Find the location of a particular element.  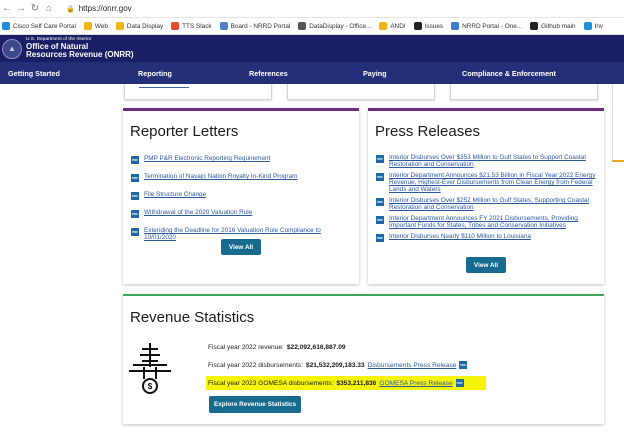

bookmark-item: Github main is located at coordinates (553, 26).